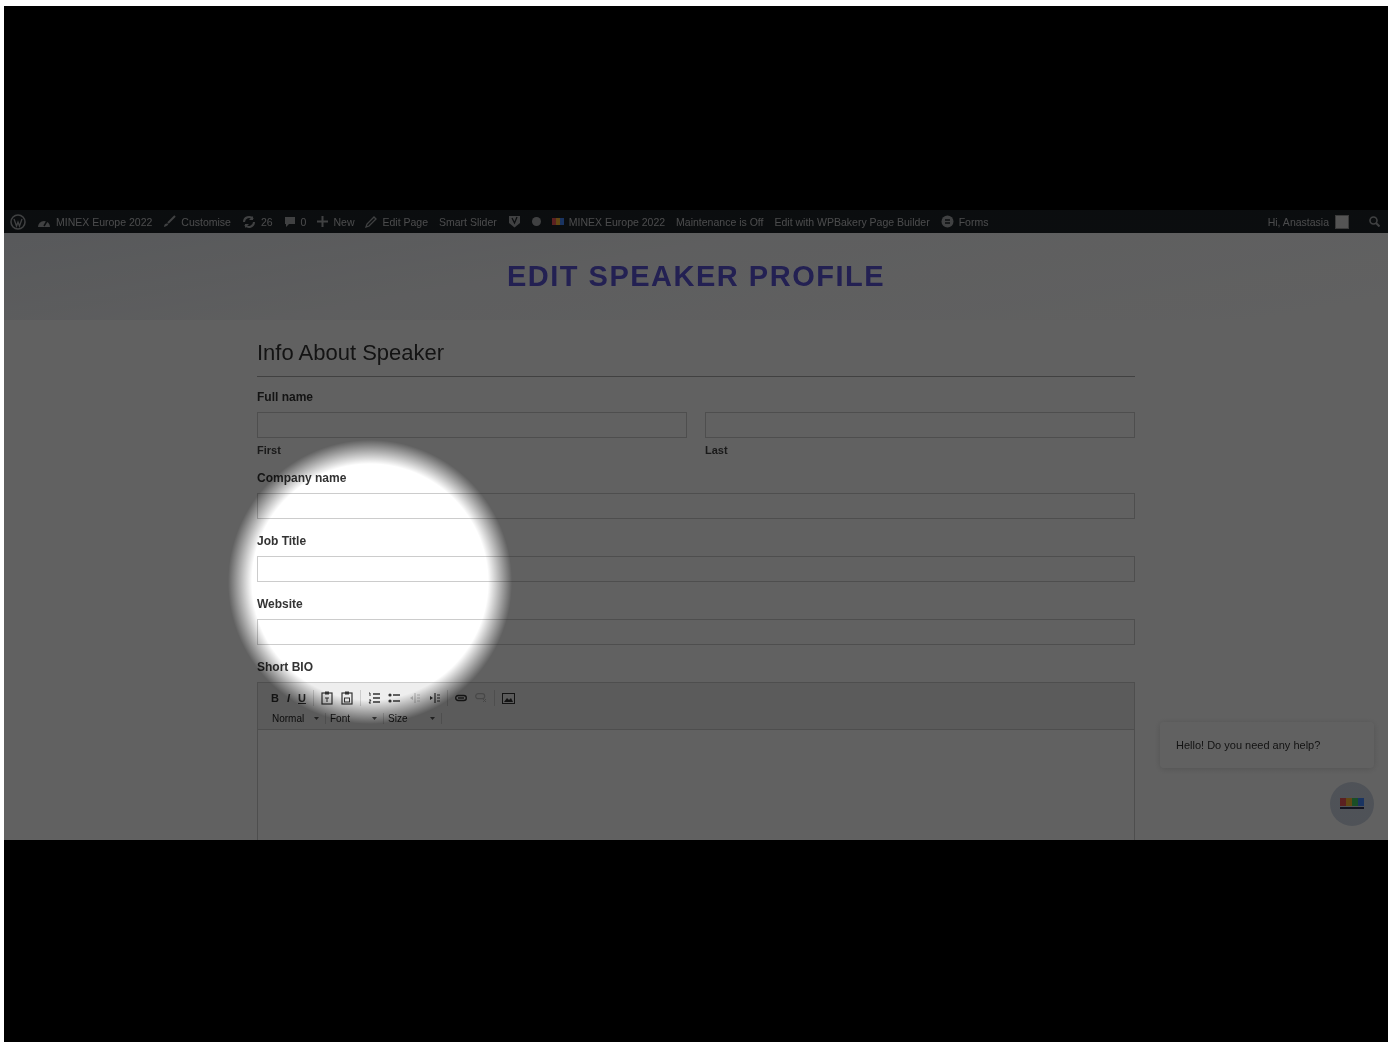  I want to click on avatar-icon, so click(1342, 221).